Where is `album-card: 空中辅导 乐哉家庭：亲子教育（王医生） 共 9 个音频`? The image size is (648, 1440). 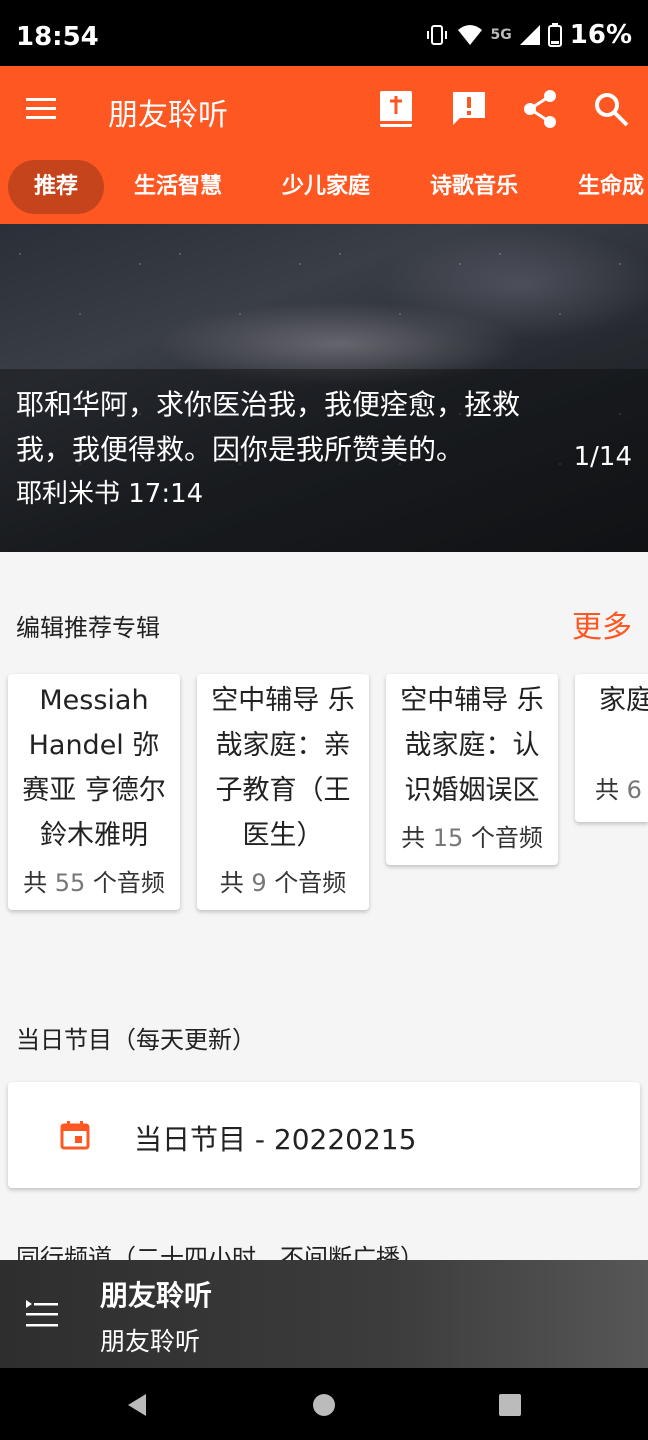
album-card: 空中辅导 乐哉家庭：亲子教育（王医生） 共 9 个音频 is located at coordinates (283, 792).